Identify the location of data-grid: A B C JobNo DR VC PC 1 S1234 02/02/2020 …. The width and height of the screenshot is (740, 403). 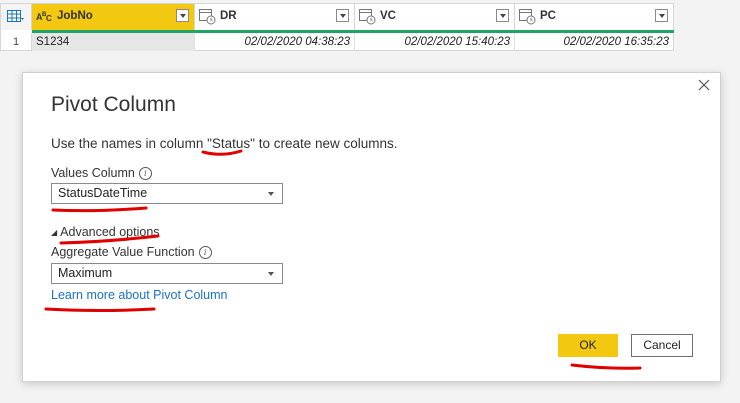
(337, 27).